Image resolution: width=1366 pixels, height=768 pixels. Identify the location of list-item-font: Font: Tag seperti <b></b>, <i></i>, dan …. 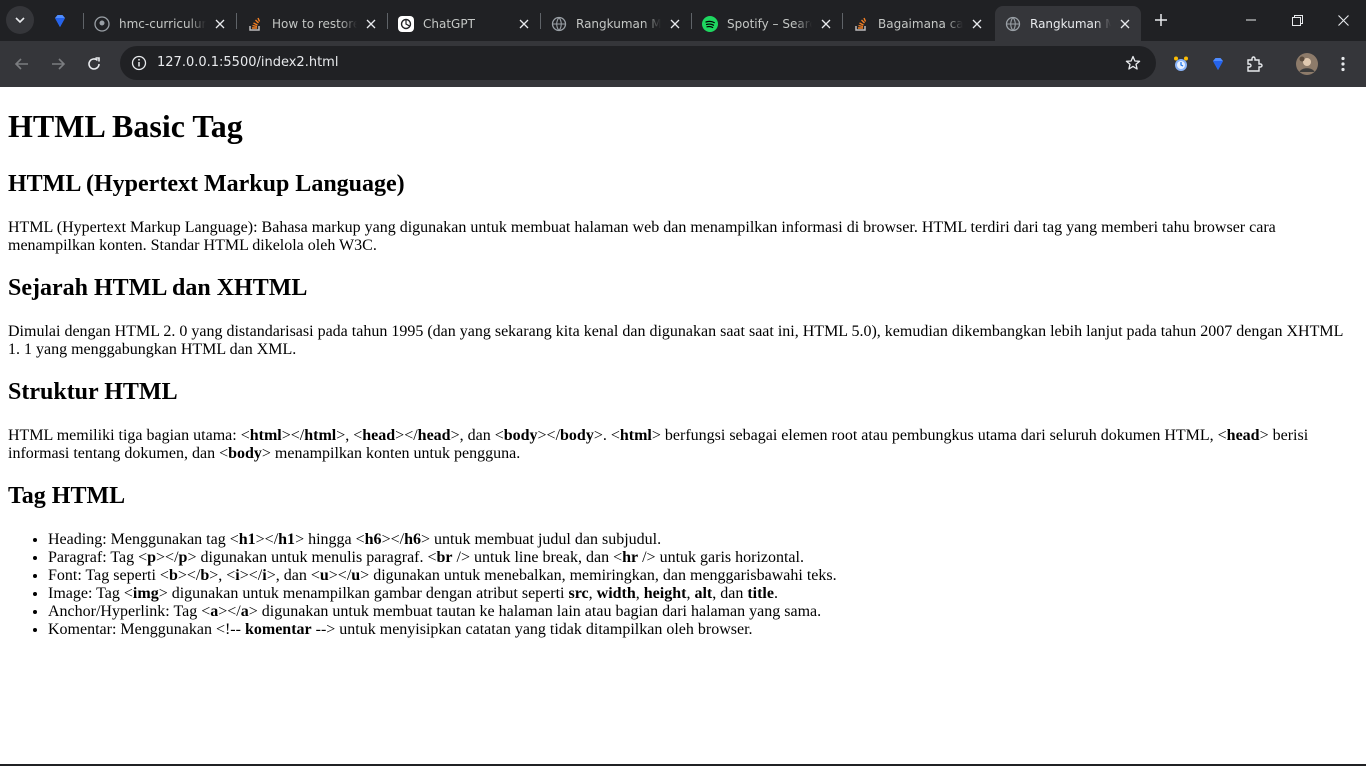
(703, 576).